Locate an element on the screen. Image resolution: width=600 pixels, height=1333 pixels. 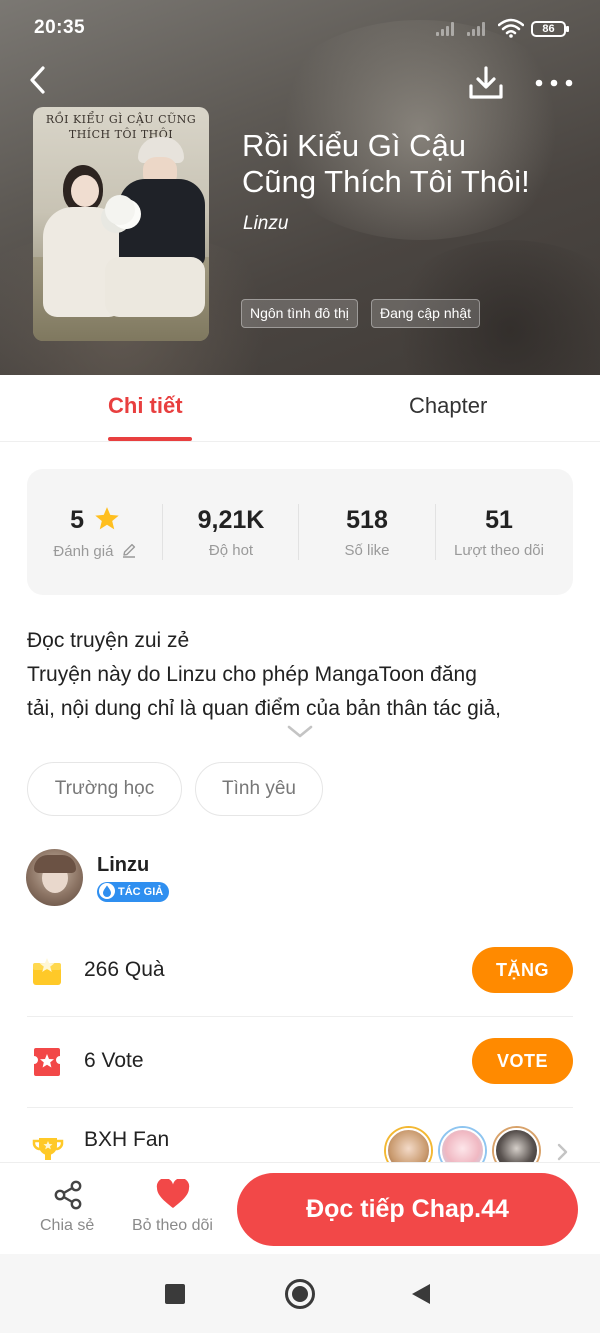
vote-ticket-icon is located at coordinates (47, 1062).